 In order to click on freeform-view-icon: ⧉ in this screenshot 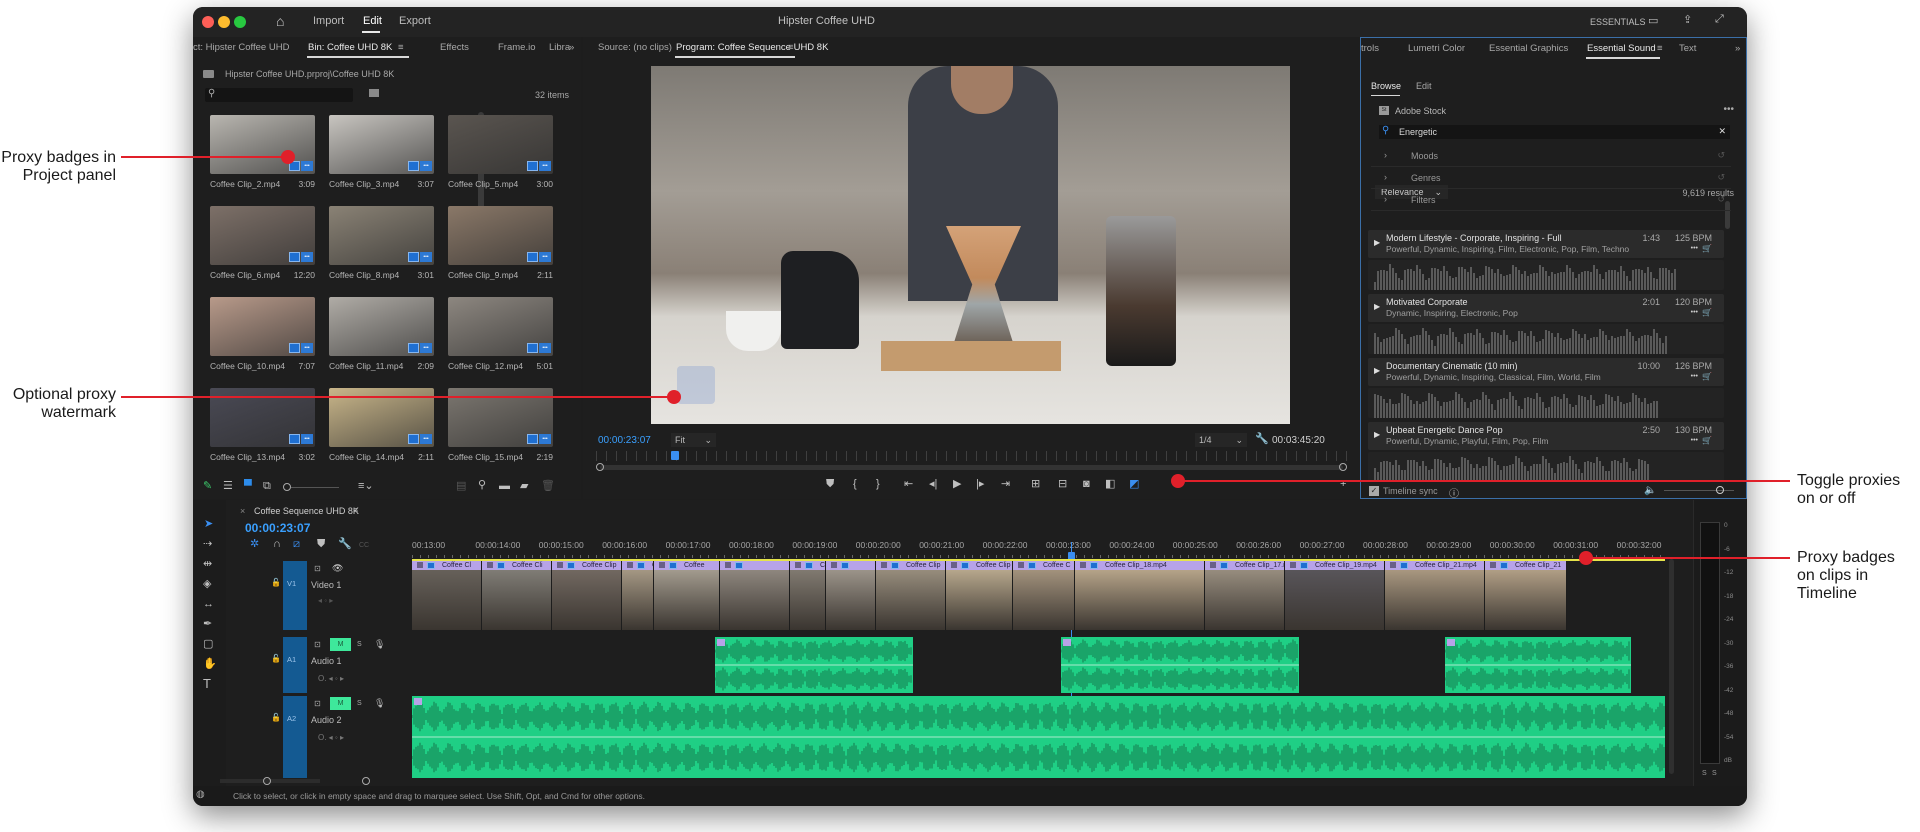, I will do `click(267, 486)`.